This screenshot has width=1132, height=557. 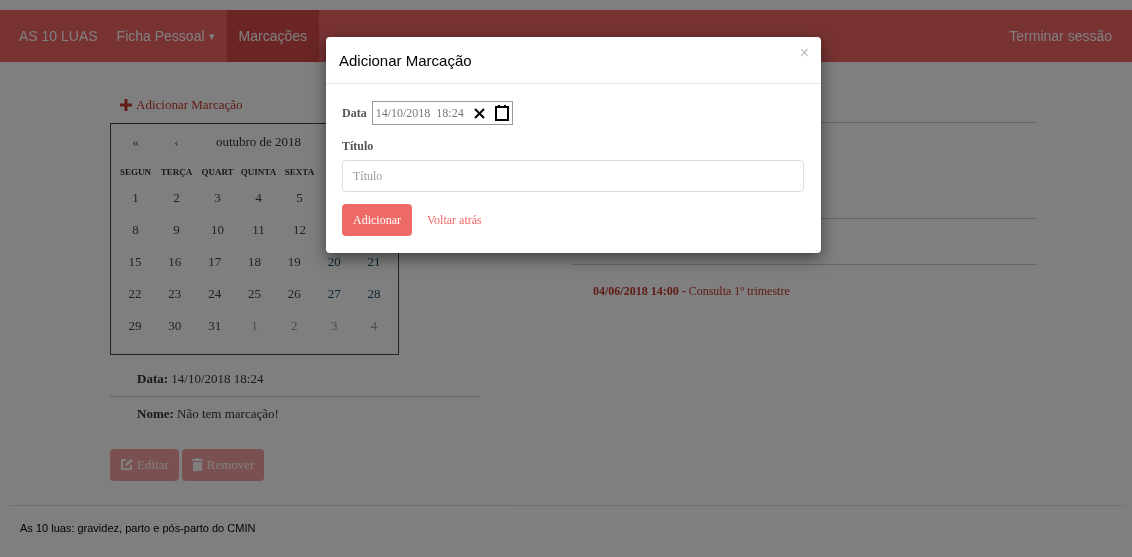 What do you see at coordinates (258, 229) in the screenshot?
I see `calendar-day: 11` at bounding box center [258, 229].